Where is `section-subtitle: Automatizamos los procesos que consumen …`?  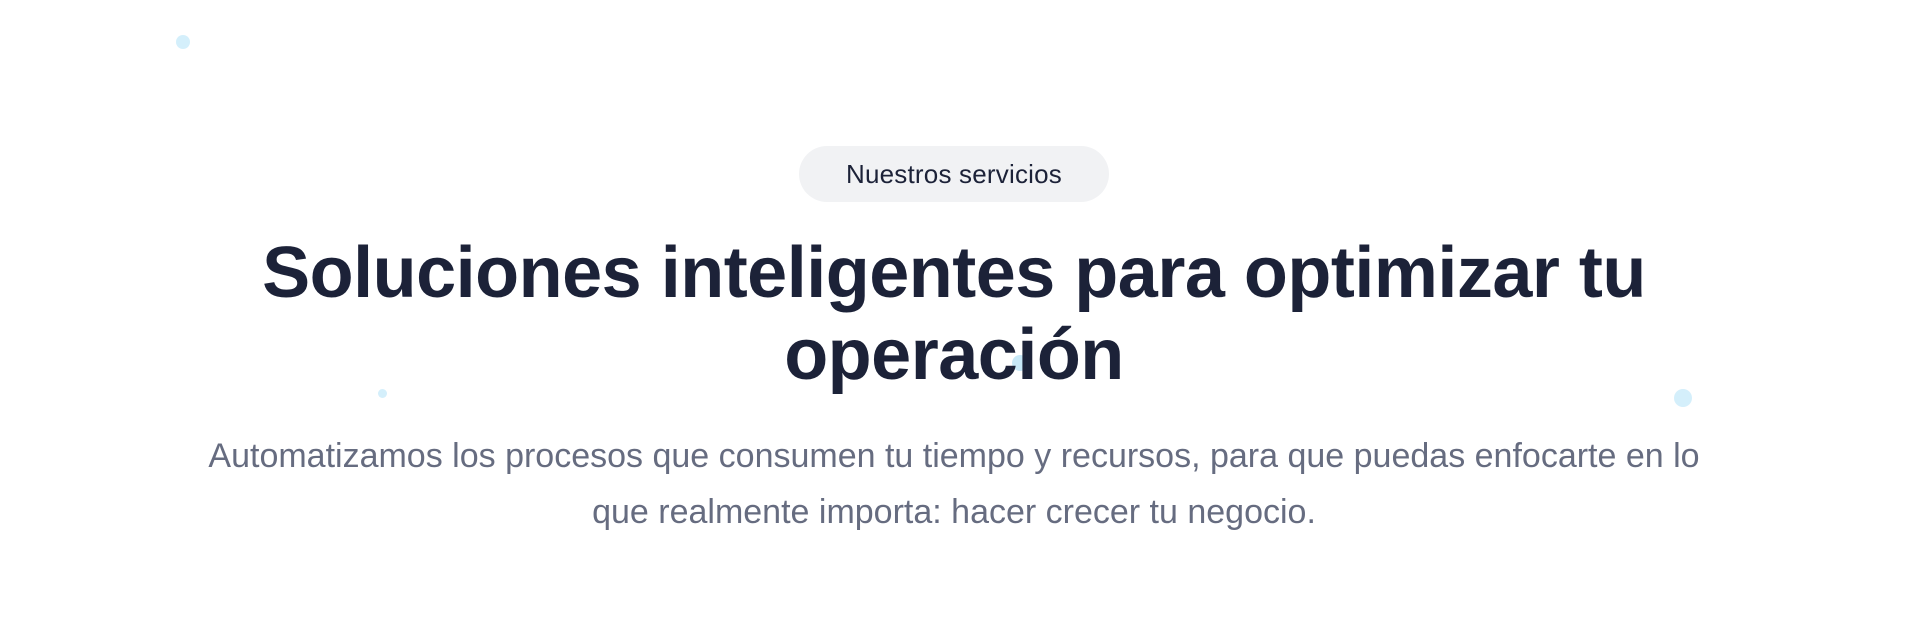
section-subtitle: Automatizamos los procesos que consumen … is located at coordinates (954, 484).